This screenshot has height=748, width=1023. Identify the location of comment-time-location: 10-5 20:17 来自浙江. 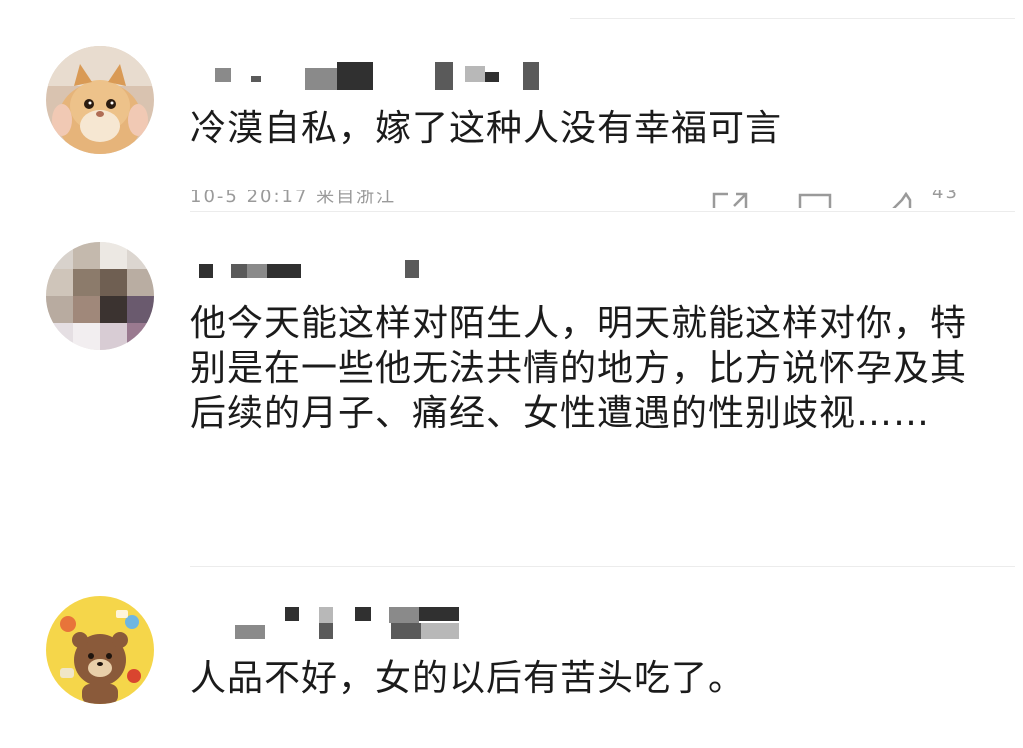
(293, 198).